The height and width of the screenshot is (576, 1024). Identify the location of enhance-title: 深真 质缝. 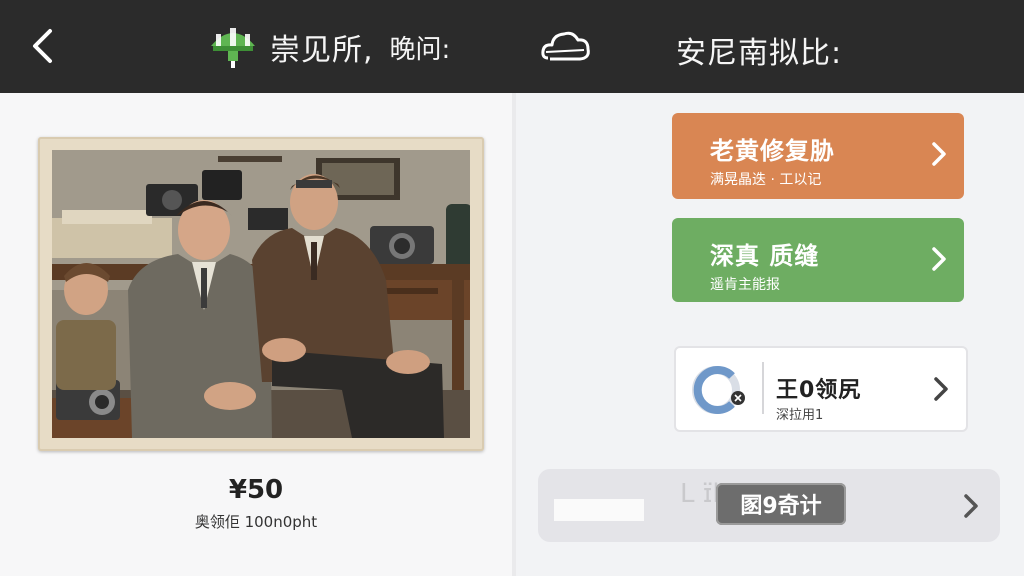
(765, 256).